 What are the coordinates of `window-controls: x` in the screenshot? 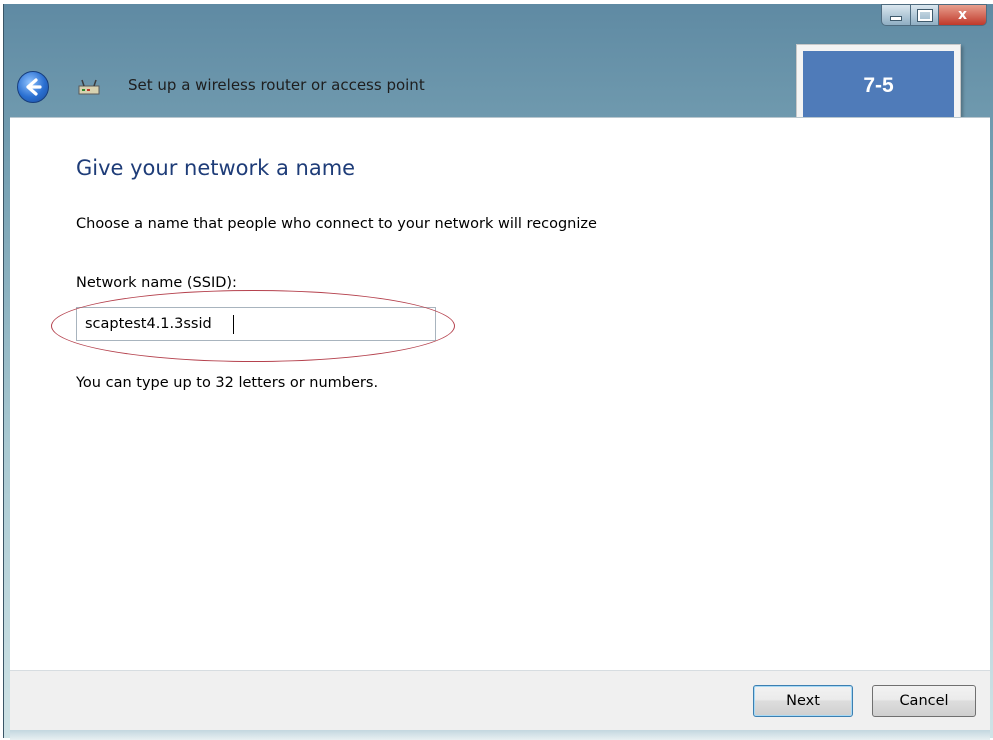 It's located at (934, 16).